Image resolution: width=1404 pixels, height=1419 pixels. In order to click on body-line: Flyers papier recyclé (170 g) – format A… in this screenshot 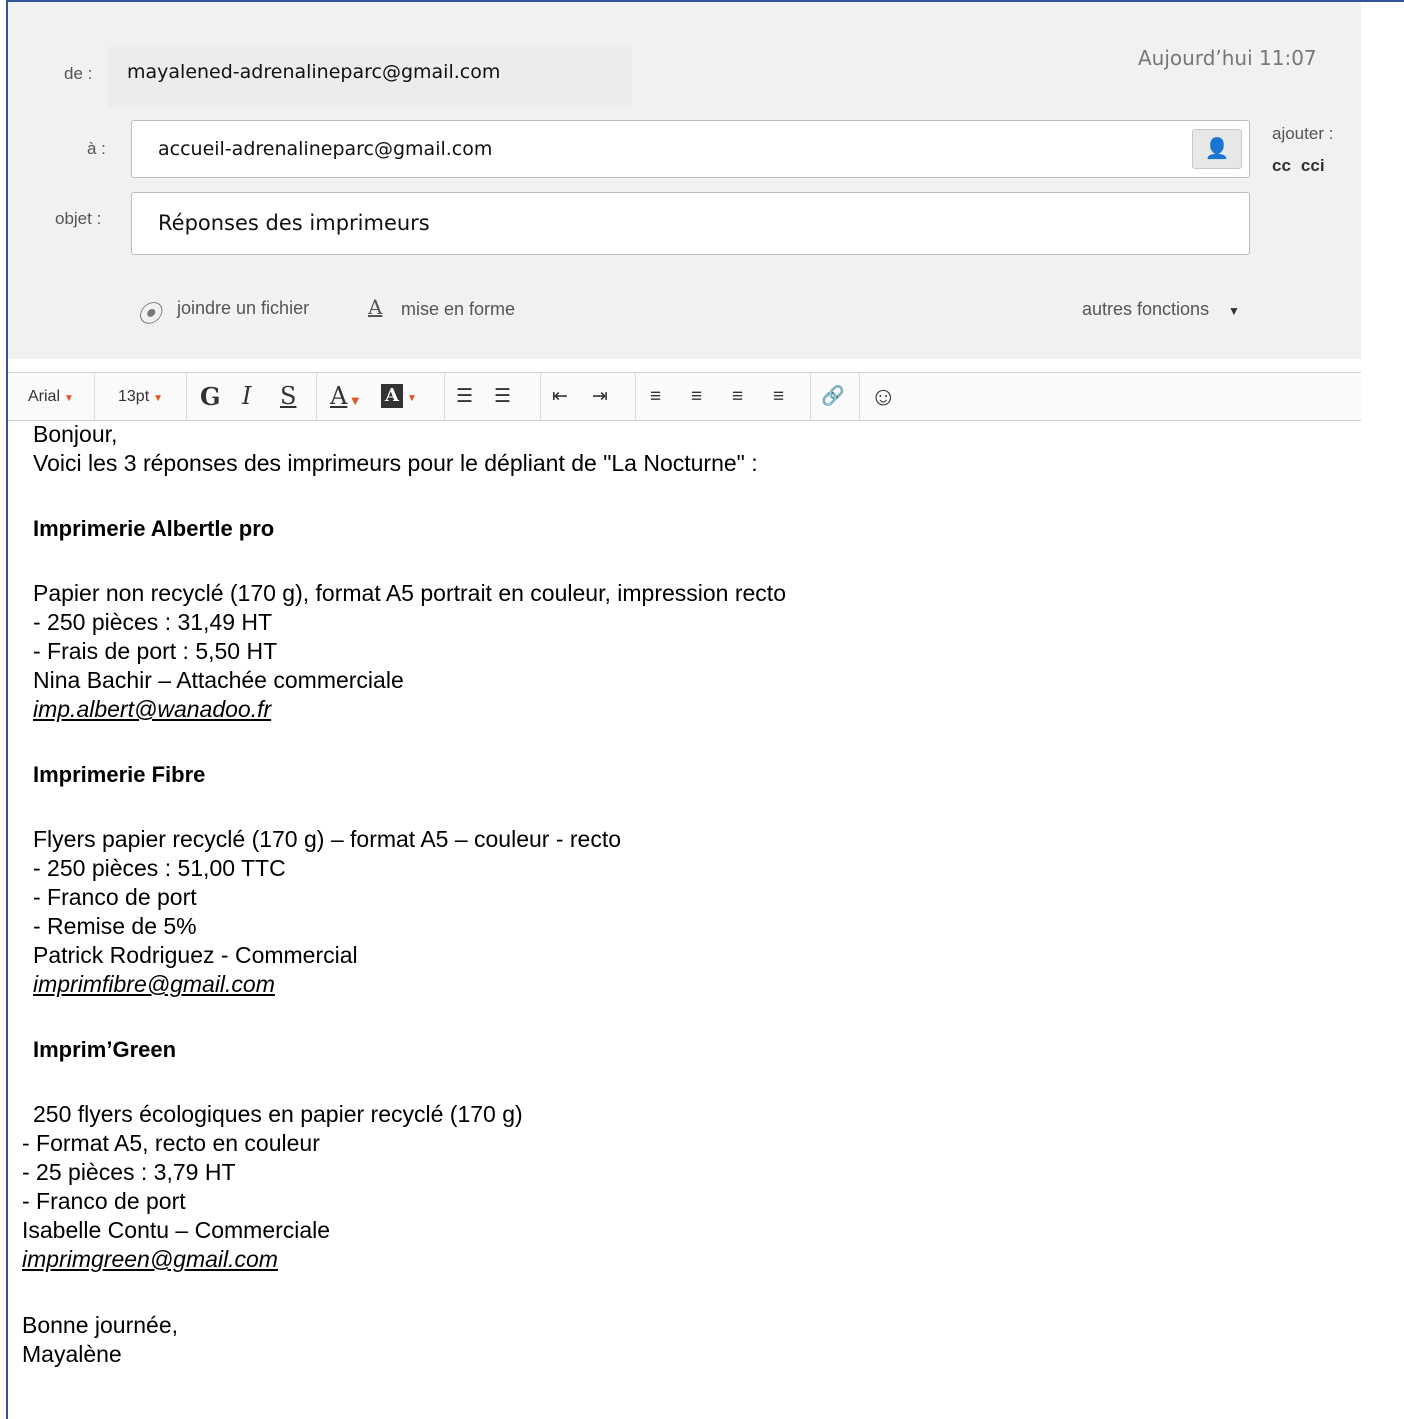, I will do `click(327, 839)`.